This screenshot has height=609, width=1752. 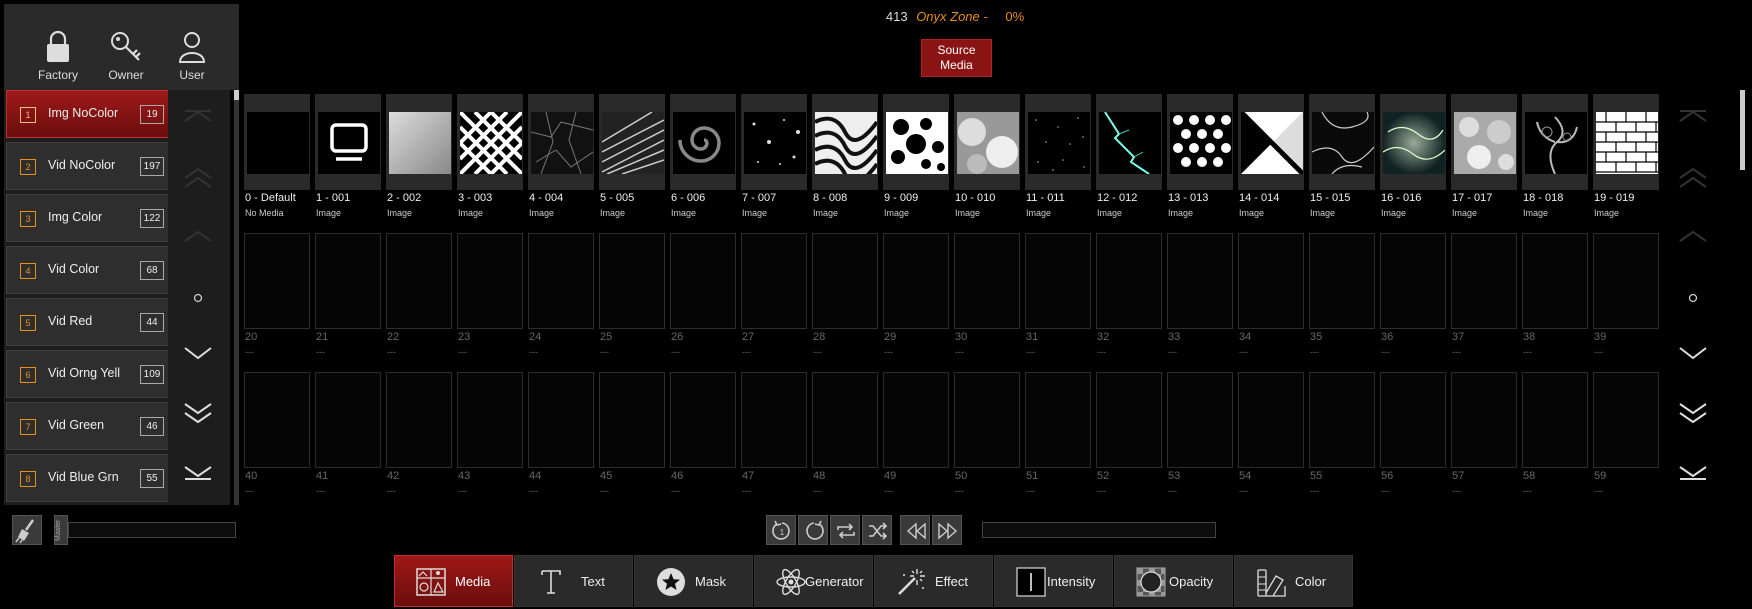 I want to click on line-up-icon, so click(x=198, y=236).